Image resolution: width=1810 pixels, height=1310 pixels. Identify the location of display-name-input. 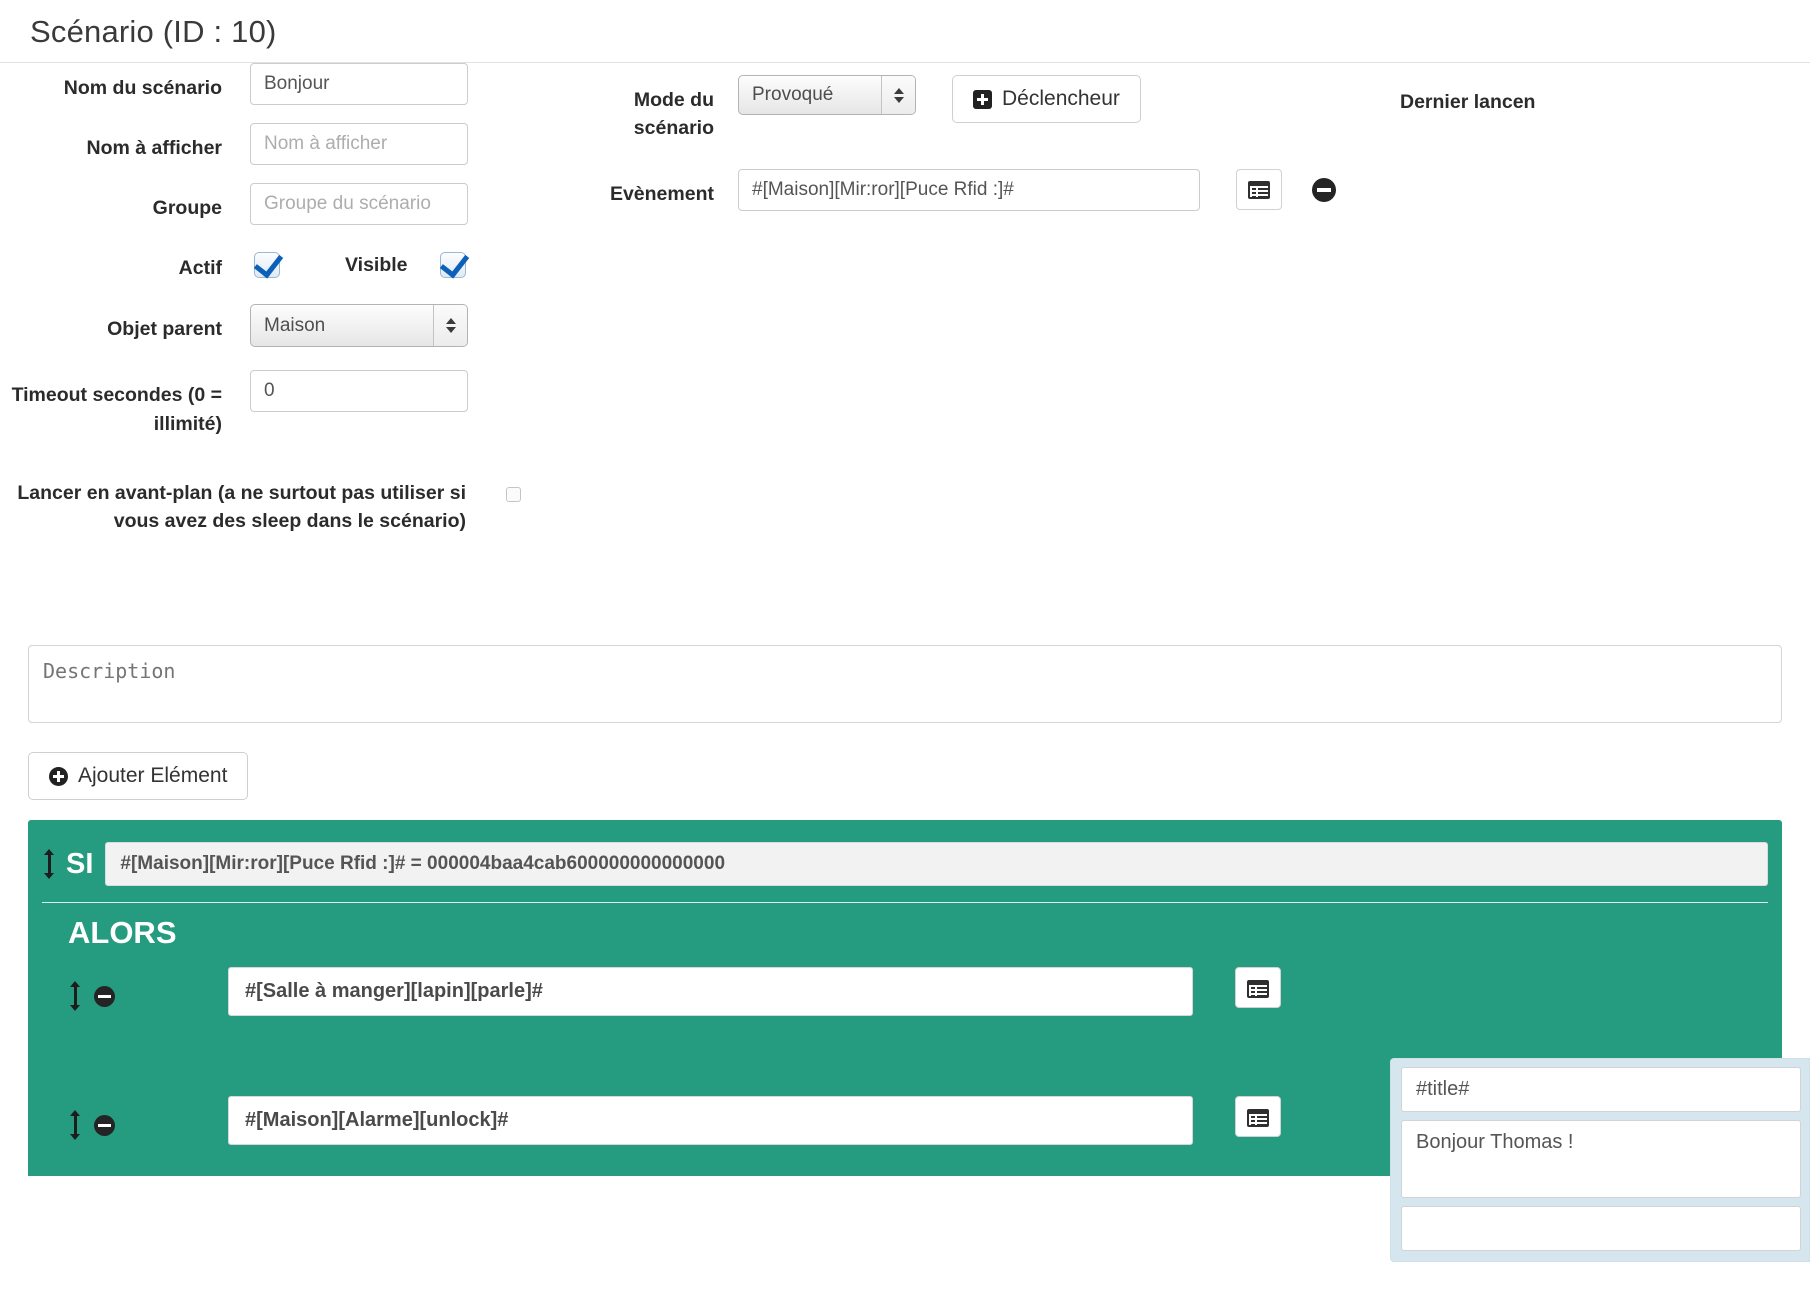
(359, 144).